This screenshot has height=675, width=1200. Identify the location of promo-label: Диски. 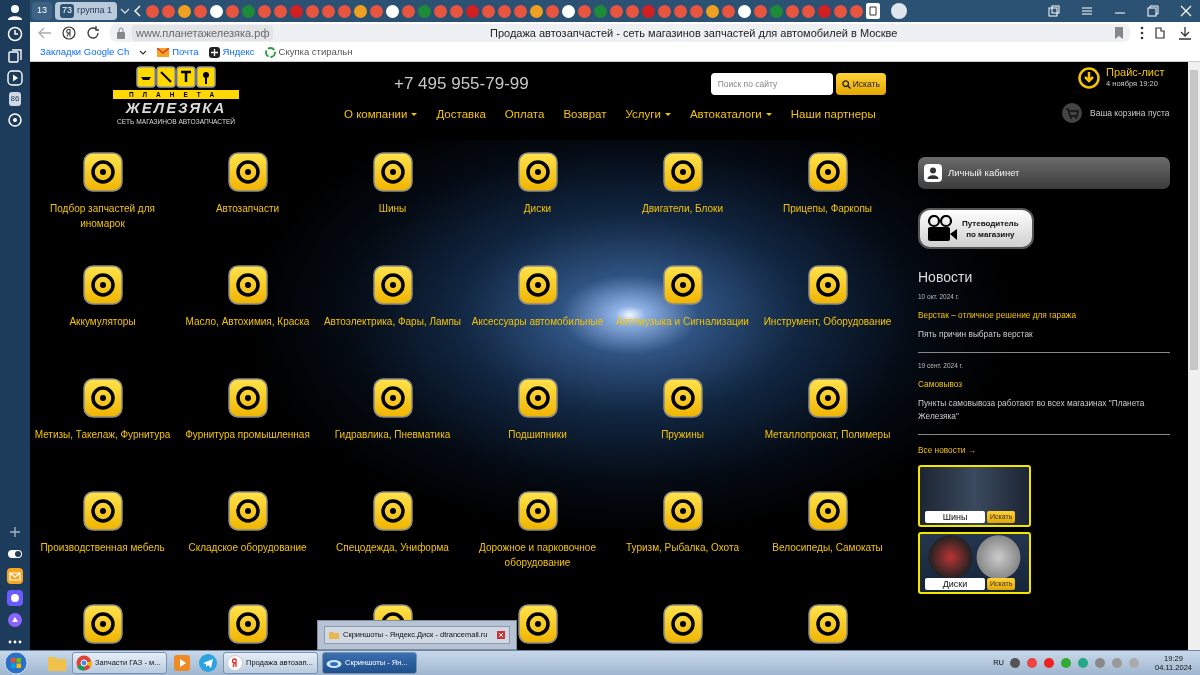
(955, 583).